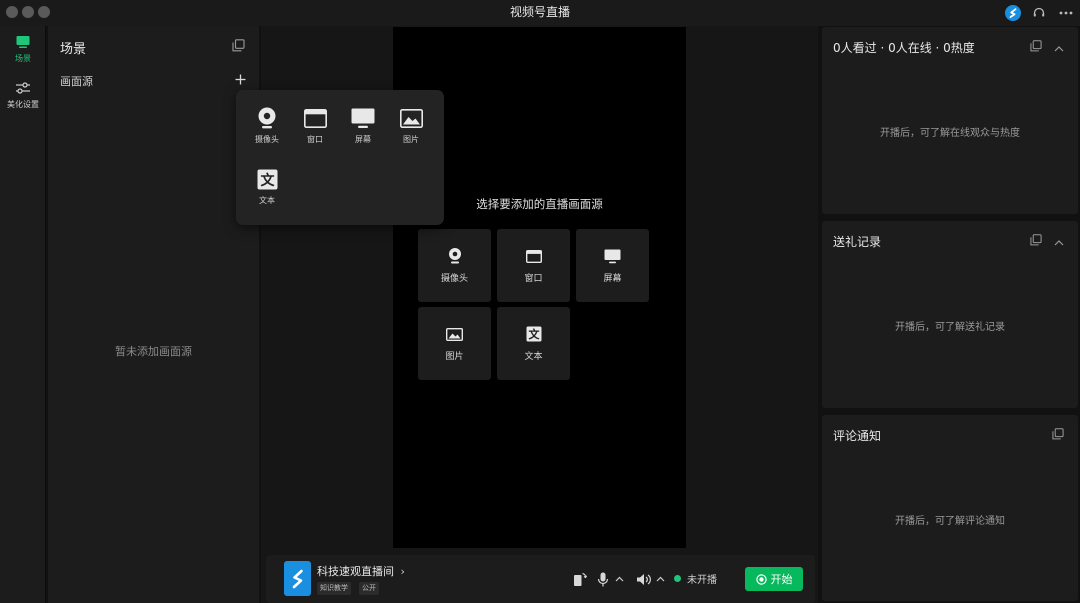  Describe the element at coordinates (761, 579) in the screenshot. I see `record-icon` at that location.